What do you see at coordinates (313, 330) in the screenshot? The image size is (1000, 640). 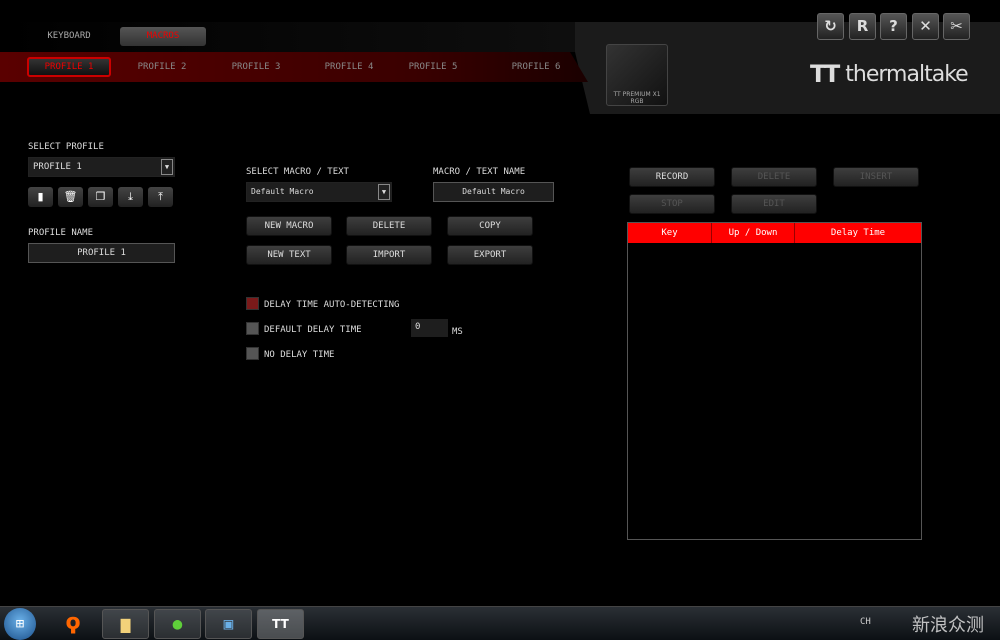 I see `default-delay-label: DEFAULT DELAY TIME` at bounding box center [313, 330].